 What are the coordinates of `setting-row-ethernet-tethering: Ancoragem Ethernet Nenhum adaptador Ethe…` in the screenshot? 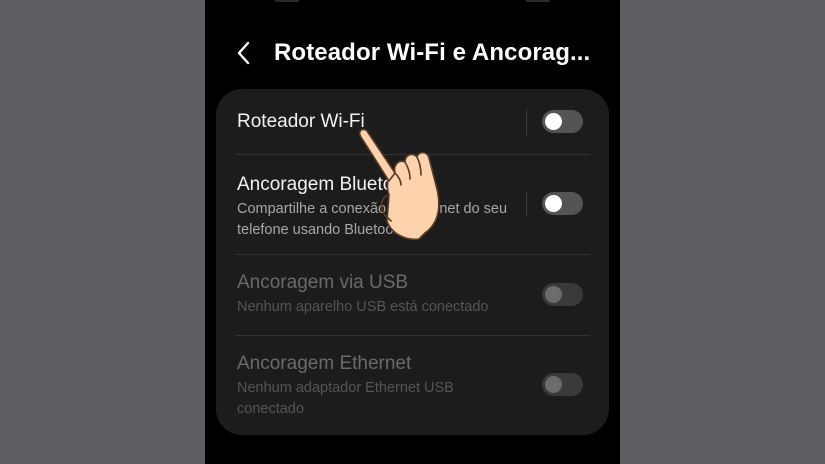 It's located at (412, 385).